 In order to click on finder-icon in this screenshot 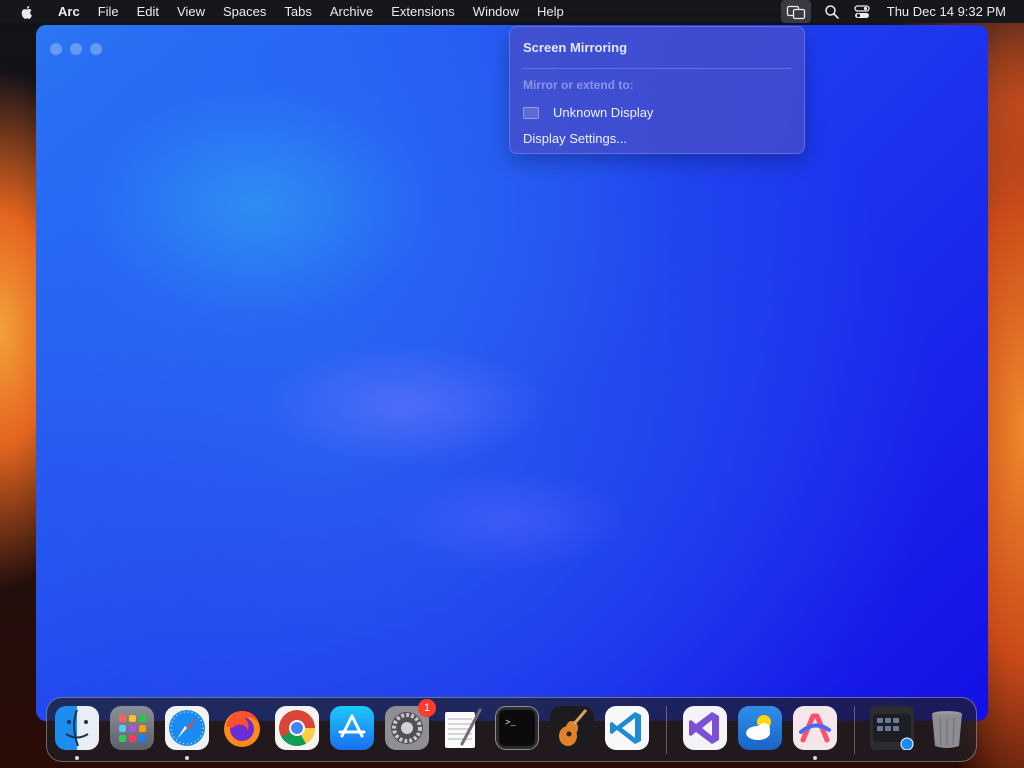, I will do `click(77, 728)`.